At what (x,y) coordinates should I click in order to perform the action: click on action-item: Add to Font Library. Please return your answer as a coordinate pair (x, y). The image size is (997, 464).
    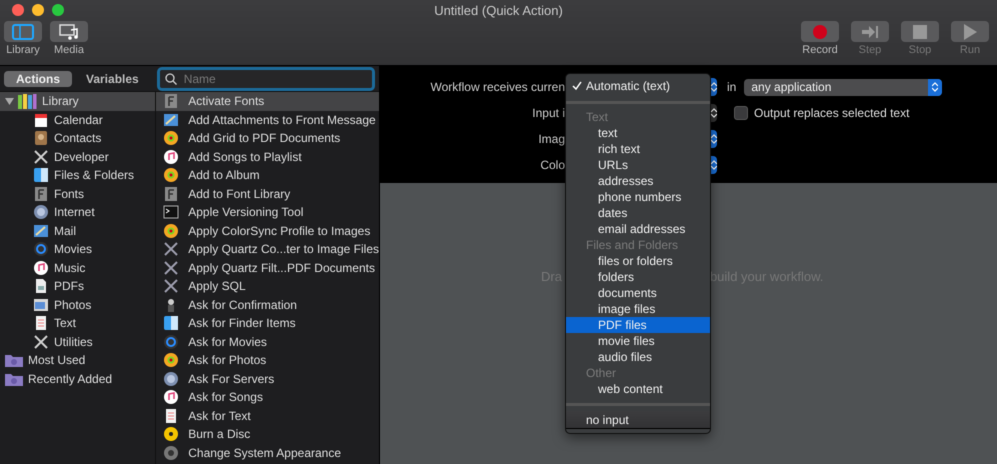
    Looking at the image, I should click on (267, 193).